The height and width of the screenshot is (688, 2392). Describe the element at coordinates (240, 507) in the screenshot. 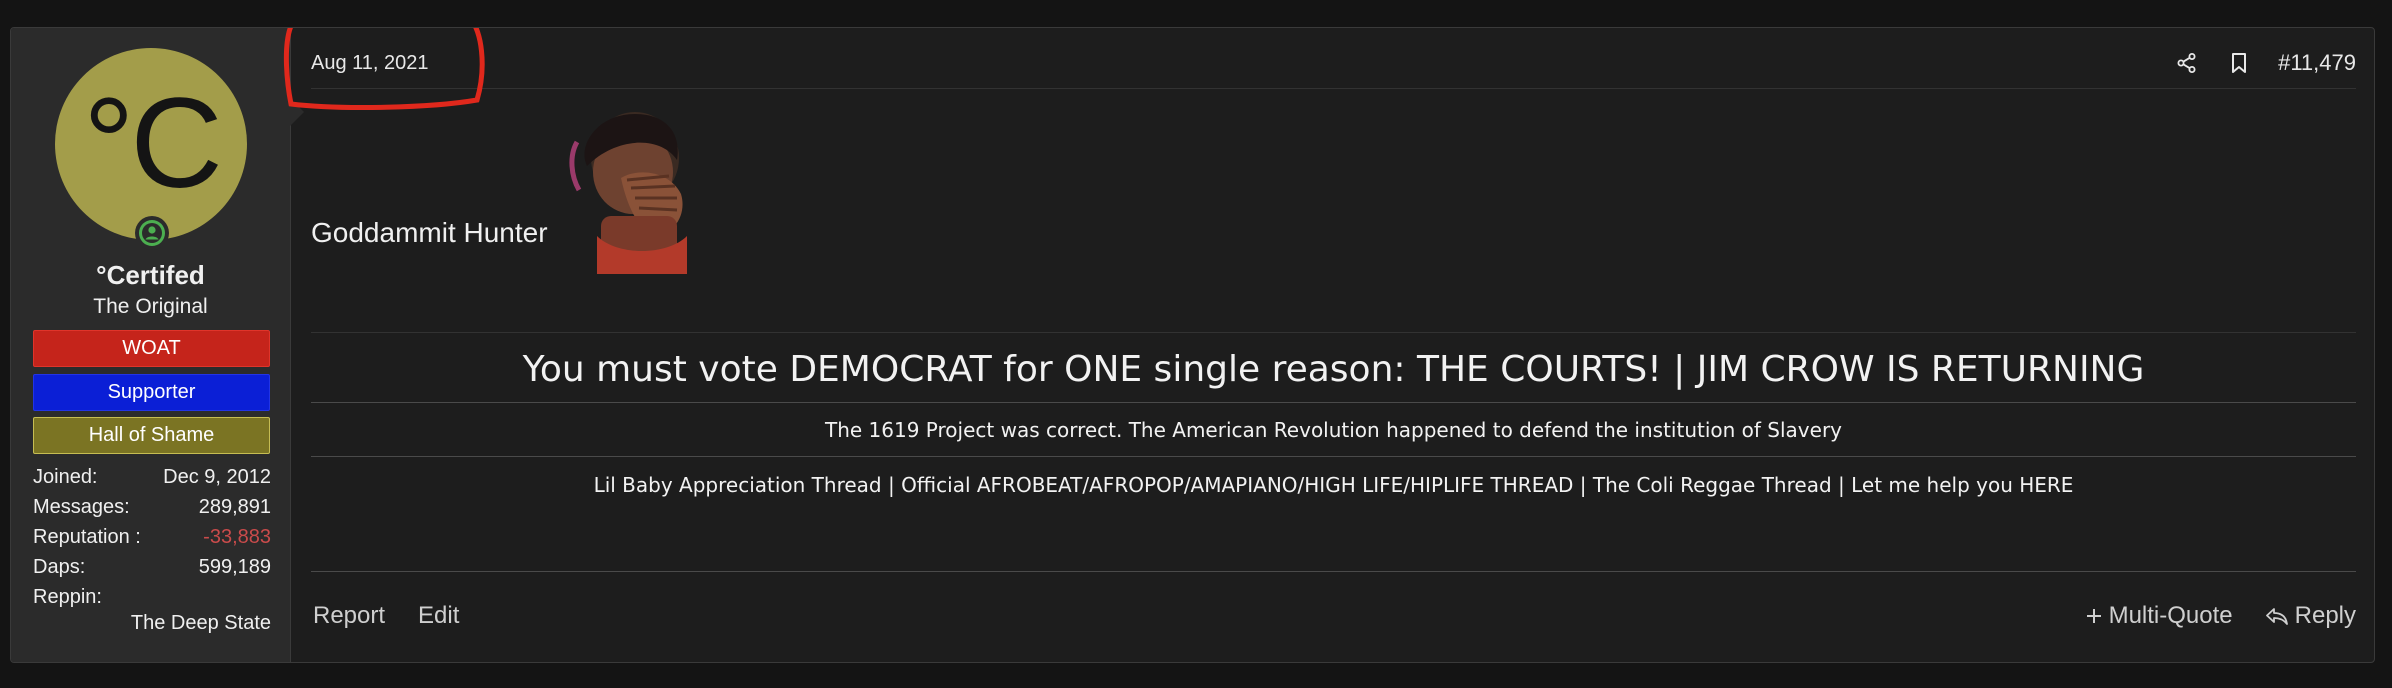

I see `stat-value: 289,891` at that location.